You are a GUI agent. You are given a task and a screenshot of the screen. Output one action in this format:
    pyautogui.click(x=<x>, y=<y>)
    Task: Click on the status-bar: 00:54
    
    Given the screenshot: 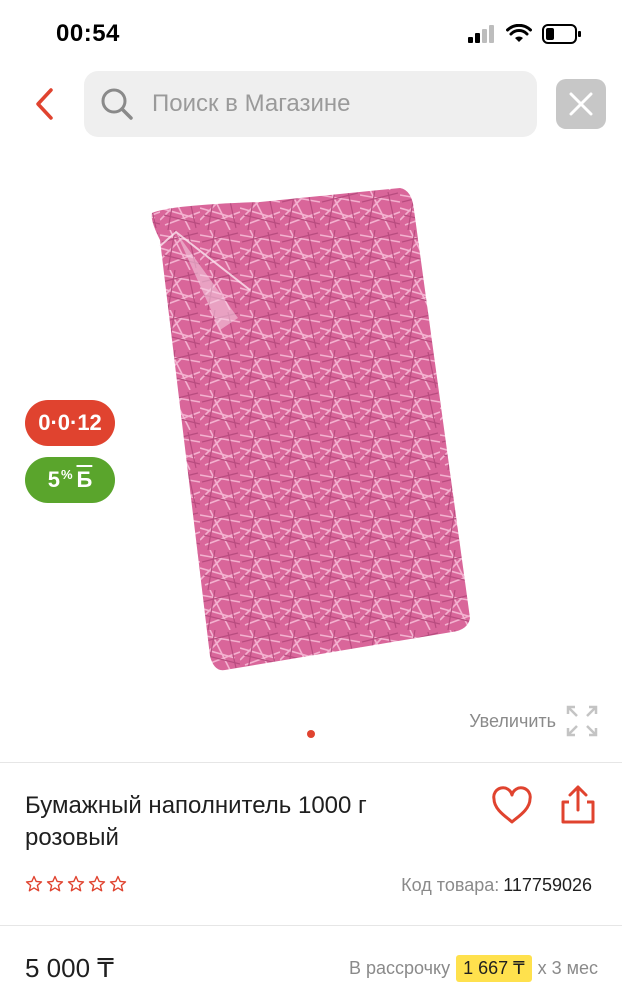 What is the action you would take?
    pyautogui.click(x=311, y=34)
    